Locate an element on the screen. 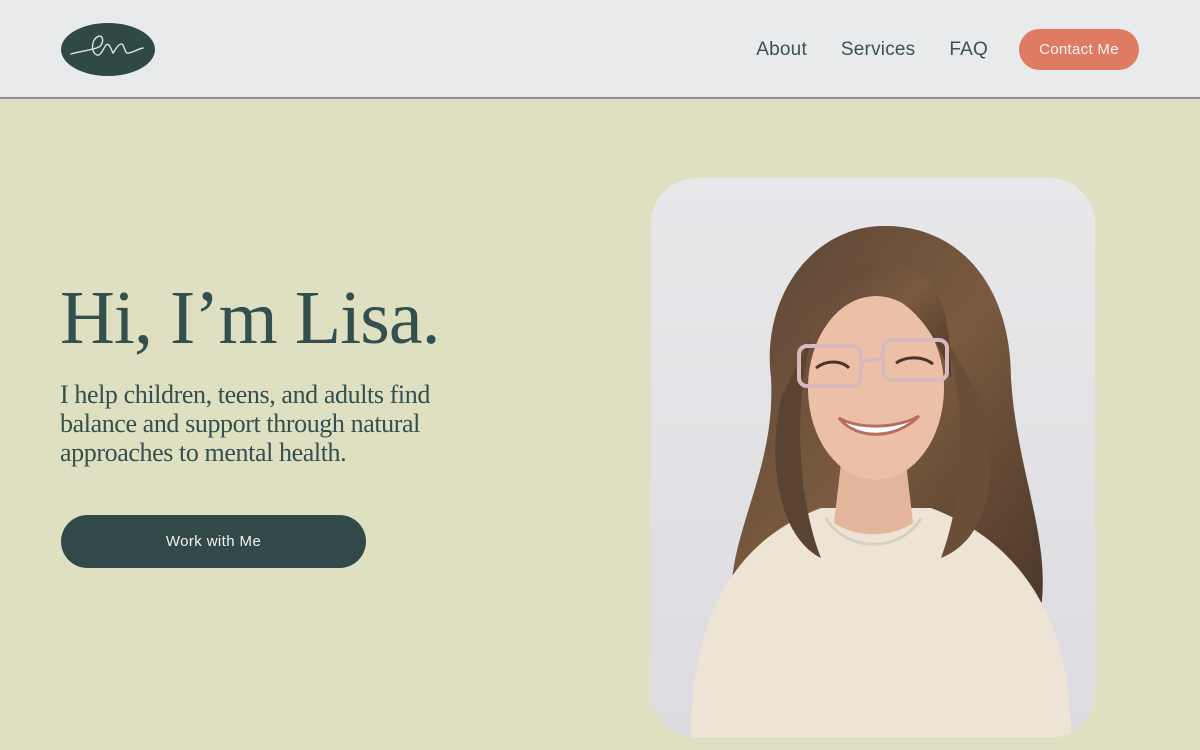 The image size is (1200, 750). work-with-me-button: Work with Me is located at coordinates (213, 541).